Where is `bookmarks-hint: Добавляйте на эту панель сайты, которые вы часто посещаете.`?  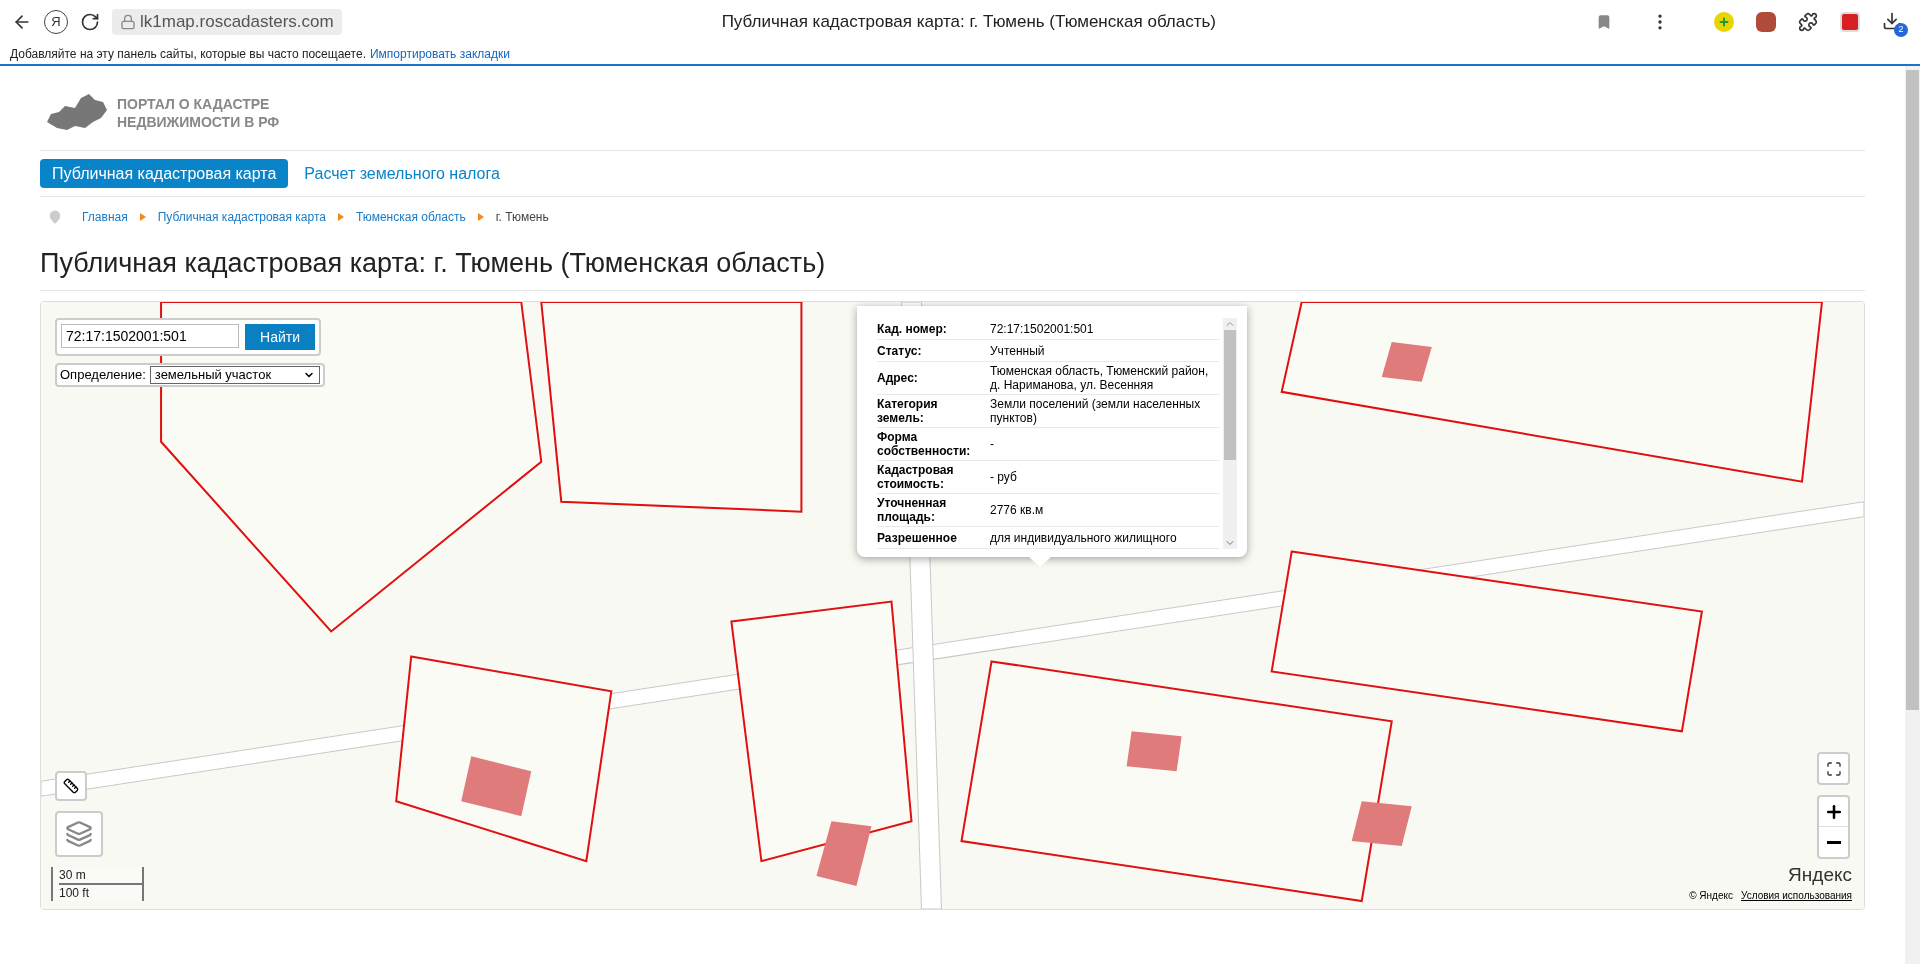
bookmarks-hint: Добавляйте на эту панель сайты, которые вы часто посещаете. is located at coordinates (188, 54).